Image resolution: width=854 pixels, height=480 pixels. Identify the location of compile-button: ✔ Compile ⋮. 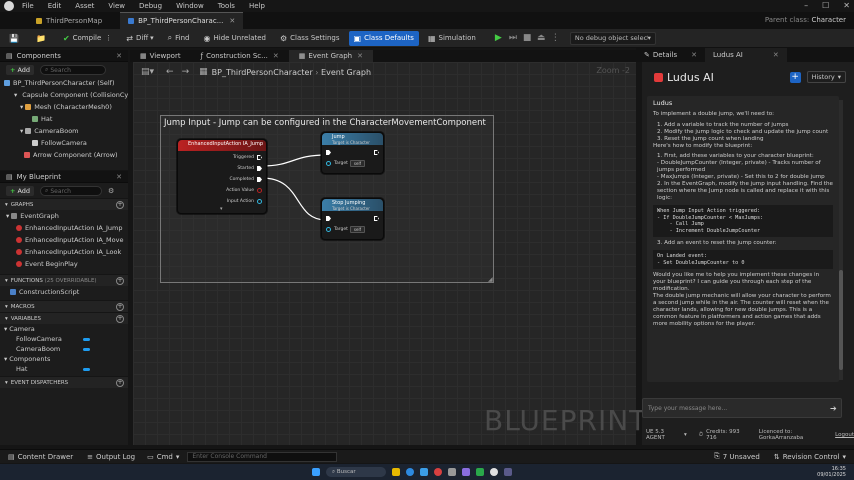
(87, 38).